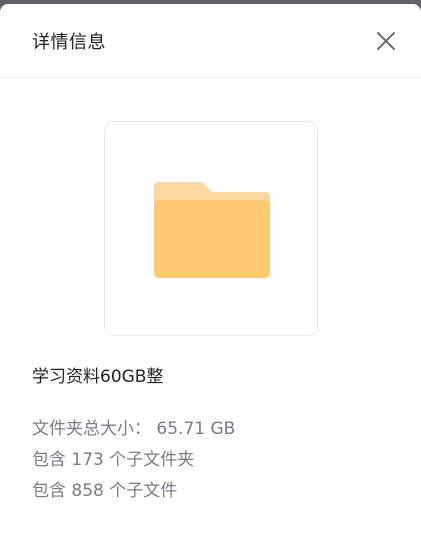  What do you see at coordinates (210, 41) in the screenshot?
I see `panel-header: 详情信息` at bounding box center [210, 41].